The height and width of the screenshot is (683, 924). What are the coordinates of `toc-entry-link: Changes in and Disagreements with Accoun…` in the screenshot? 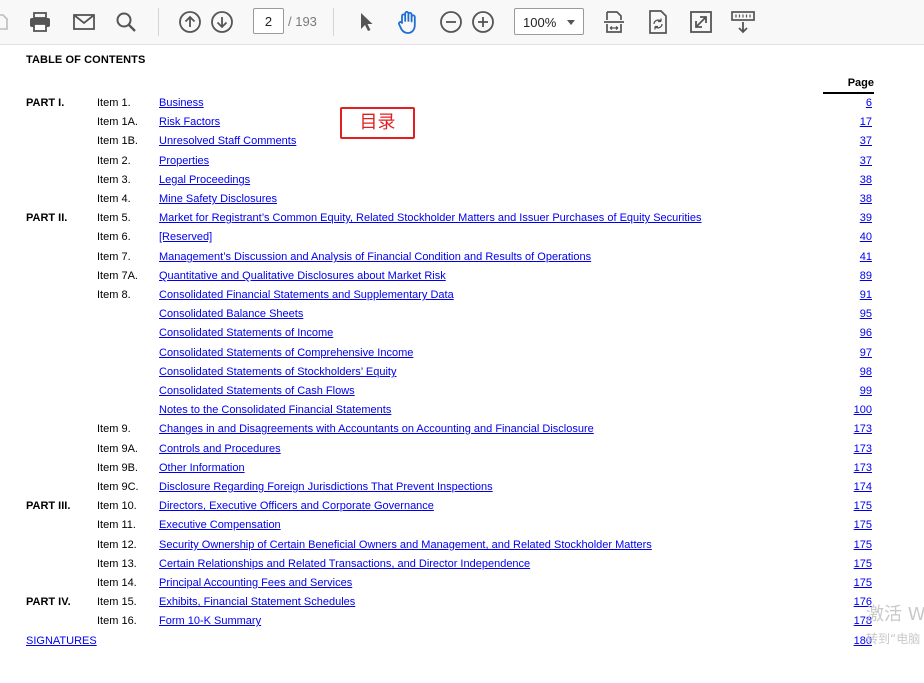 It's located at (376, 429).